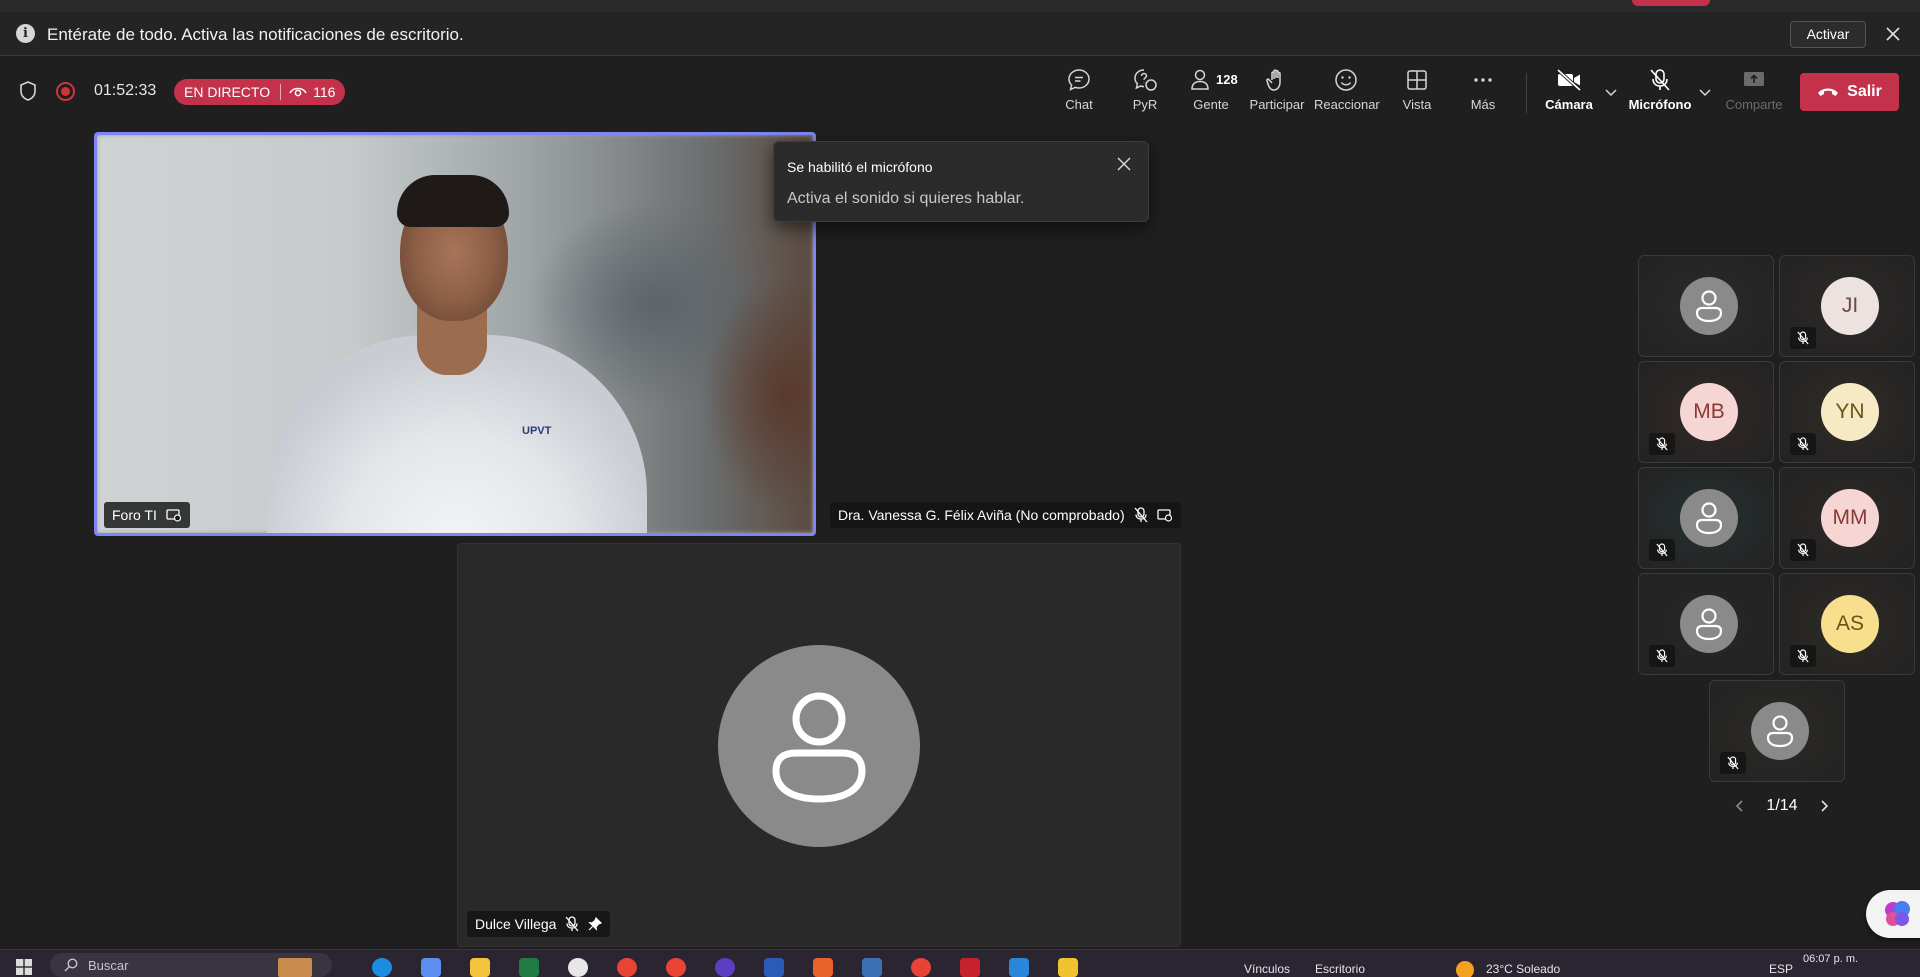 The image size is (1920, 977). I want to click on more-label: Más, so click(1483, 104).